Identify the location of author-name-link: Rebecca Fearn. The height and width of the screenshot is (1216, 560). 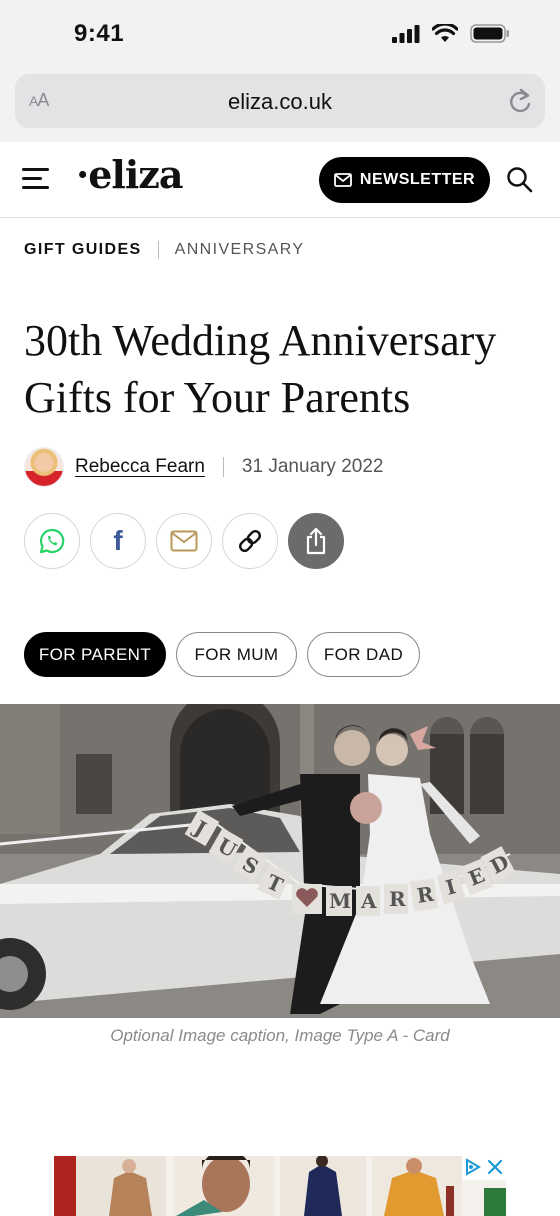
(140, 467).